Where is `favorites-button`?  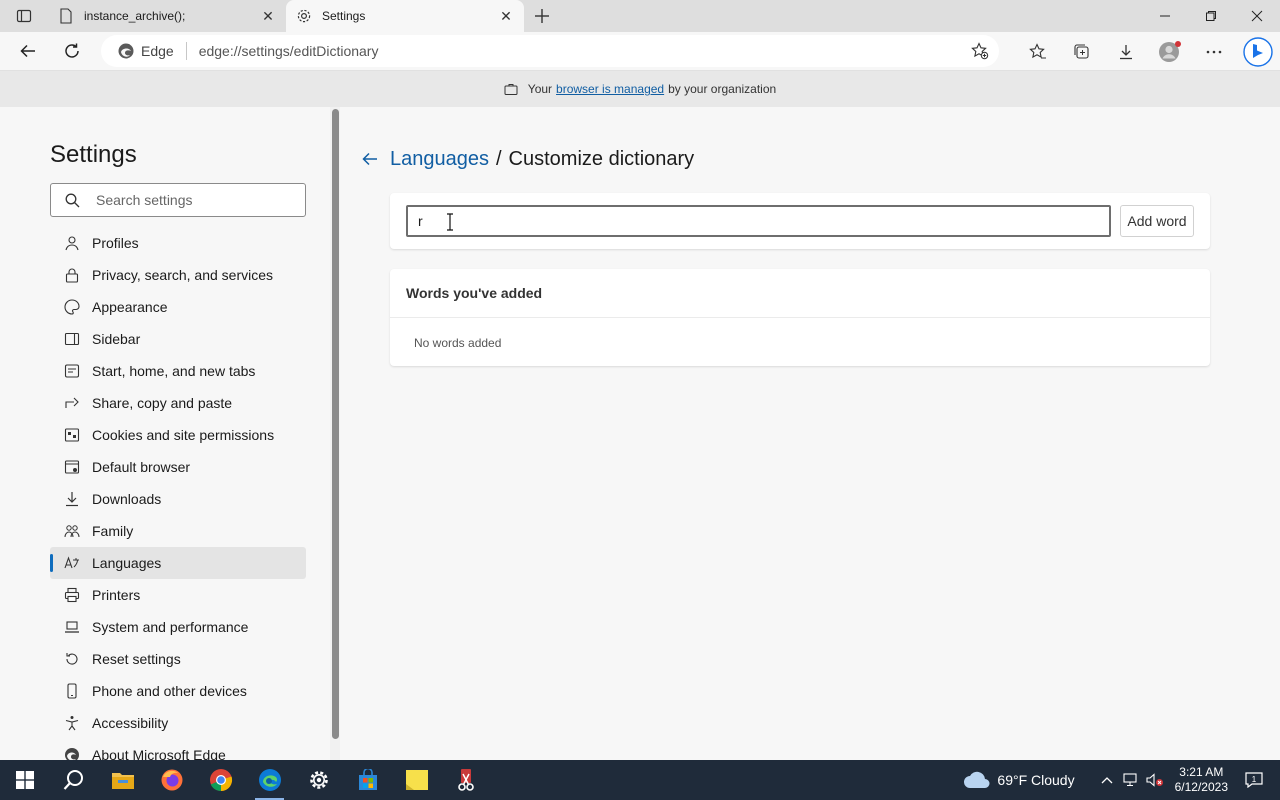 favorites-button is located at coordinates (1038, 51).